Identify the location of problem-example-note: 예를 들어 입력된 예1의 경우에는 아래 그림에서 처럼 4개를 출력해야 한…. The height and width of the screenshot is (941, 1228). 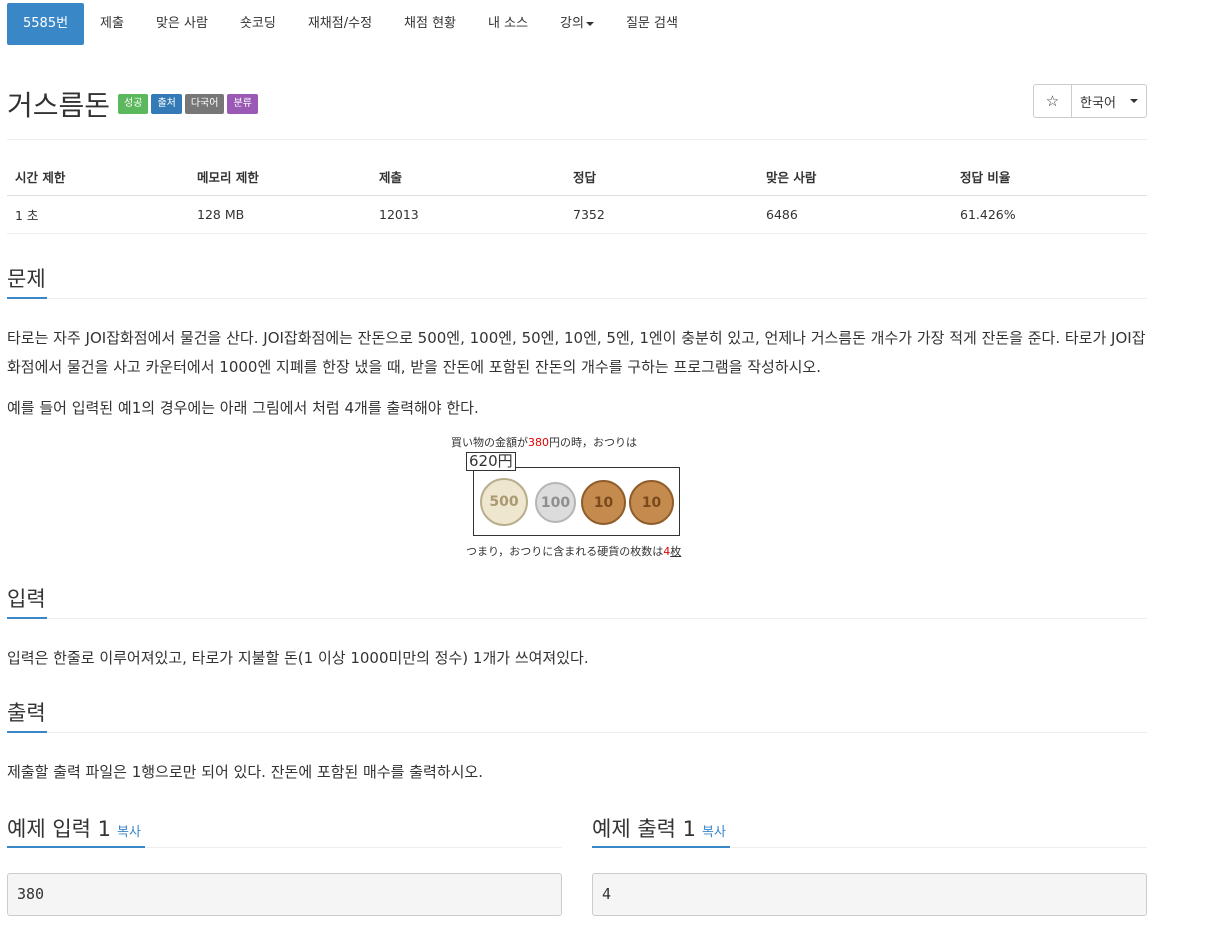
(243, 408).